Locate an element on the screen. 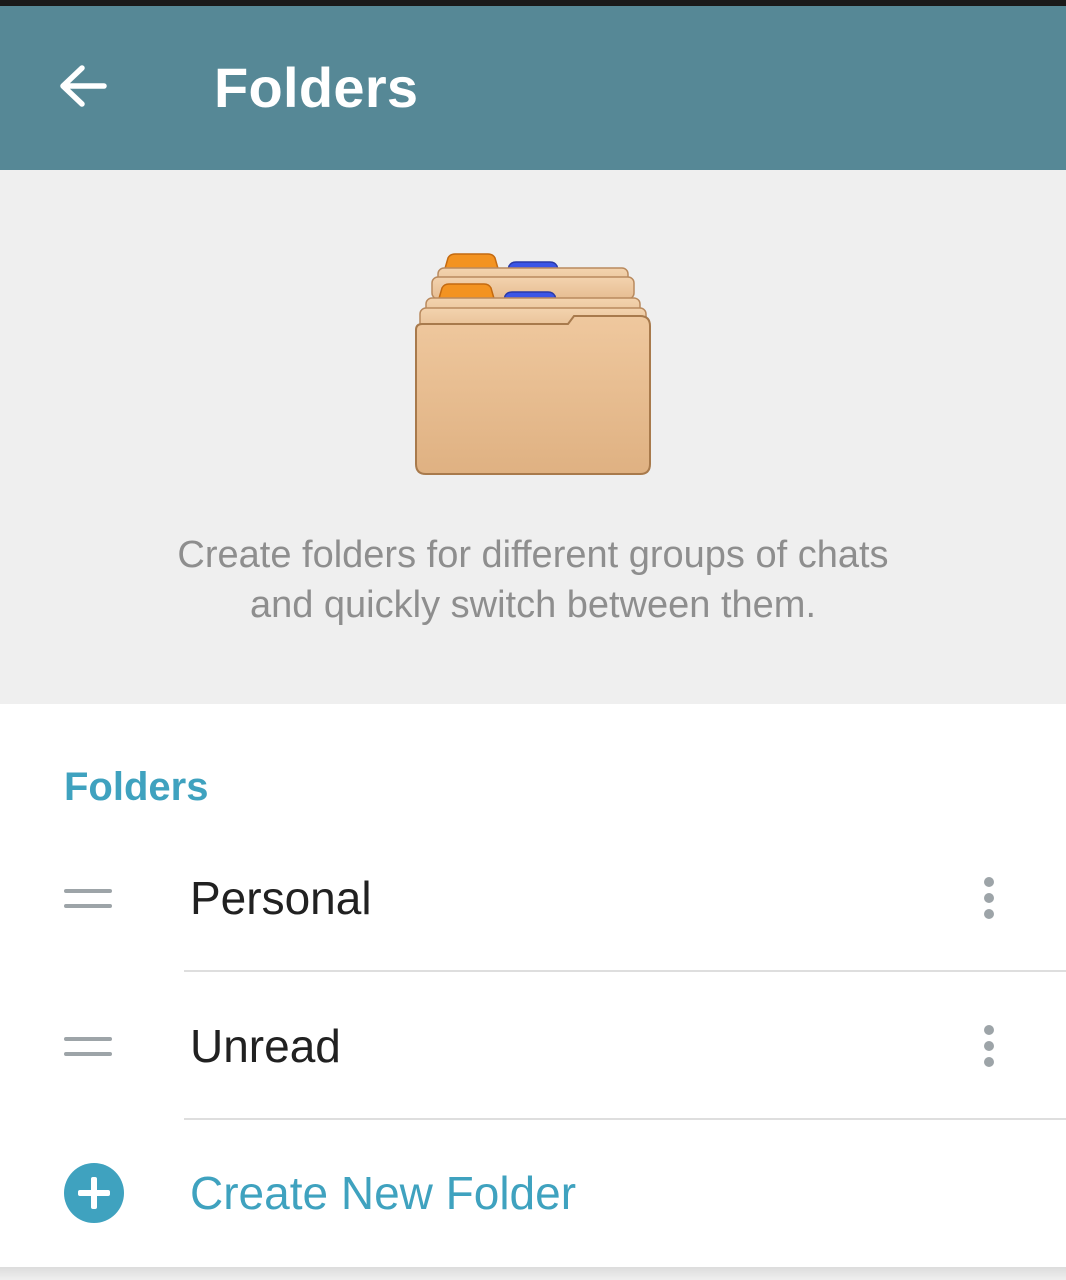 The image size is (1066, 1280). folder-name: Unread is located at coordinates (265, 1046).